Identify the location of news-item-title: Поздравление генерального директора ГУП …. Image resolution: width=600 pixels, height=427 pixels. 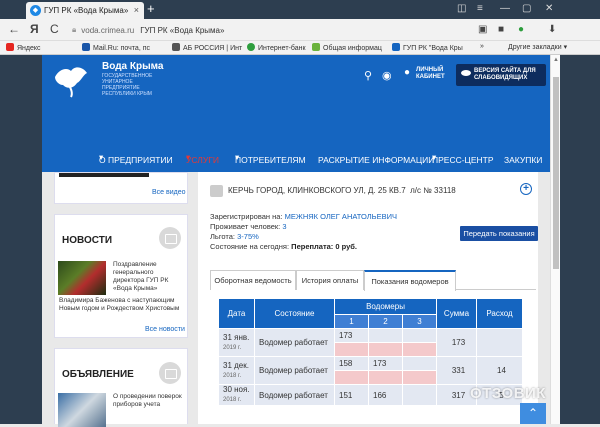
(148, 277).